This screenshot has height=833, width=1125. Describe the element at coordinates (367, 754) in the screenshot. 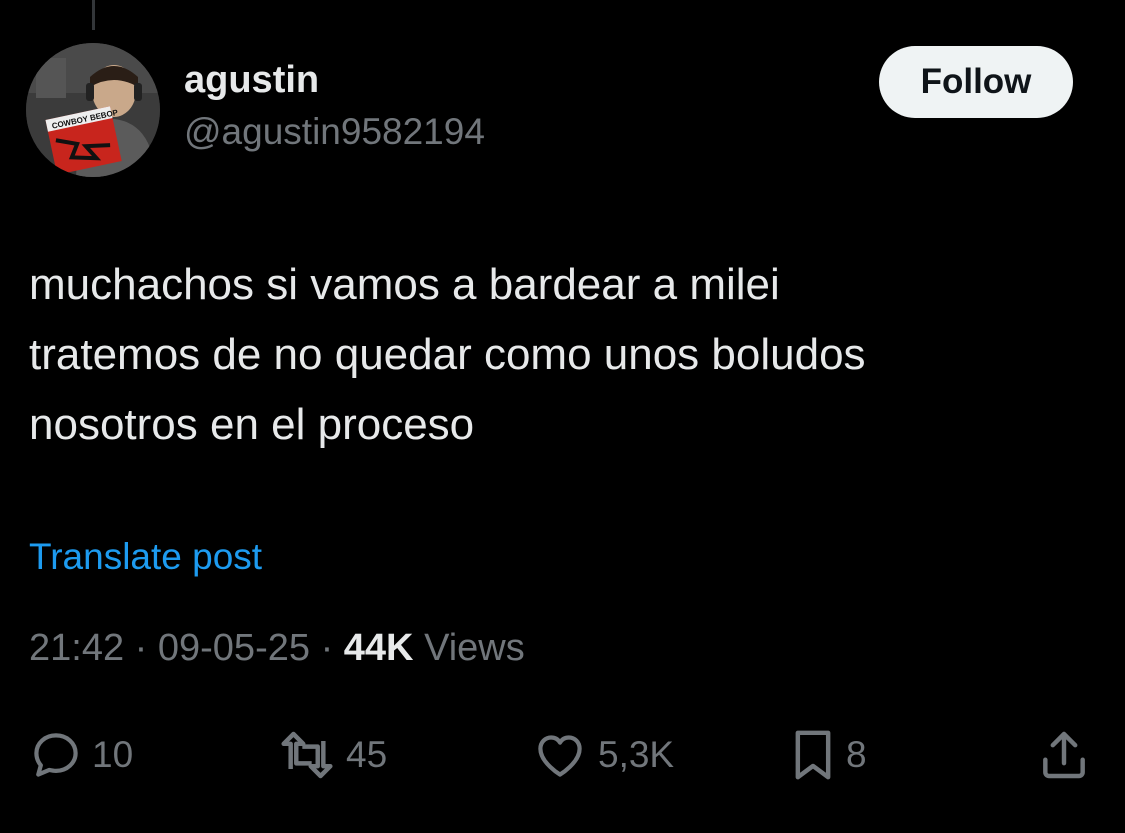

I see `repost-count: 45` at that location.